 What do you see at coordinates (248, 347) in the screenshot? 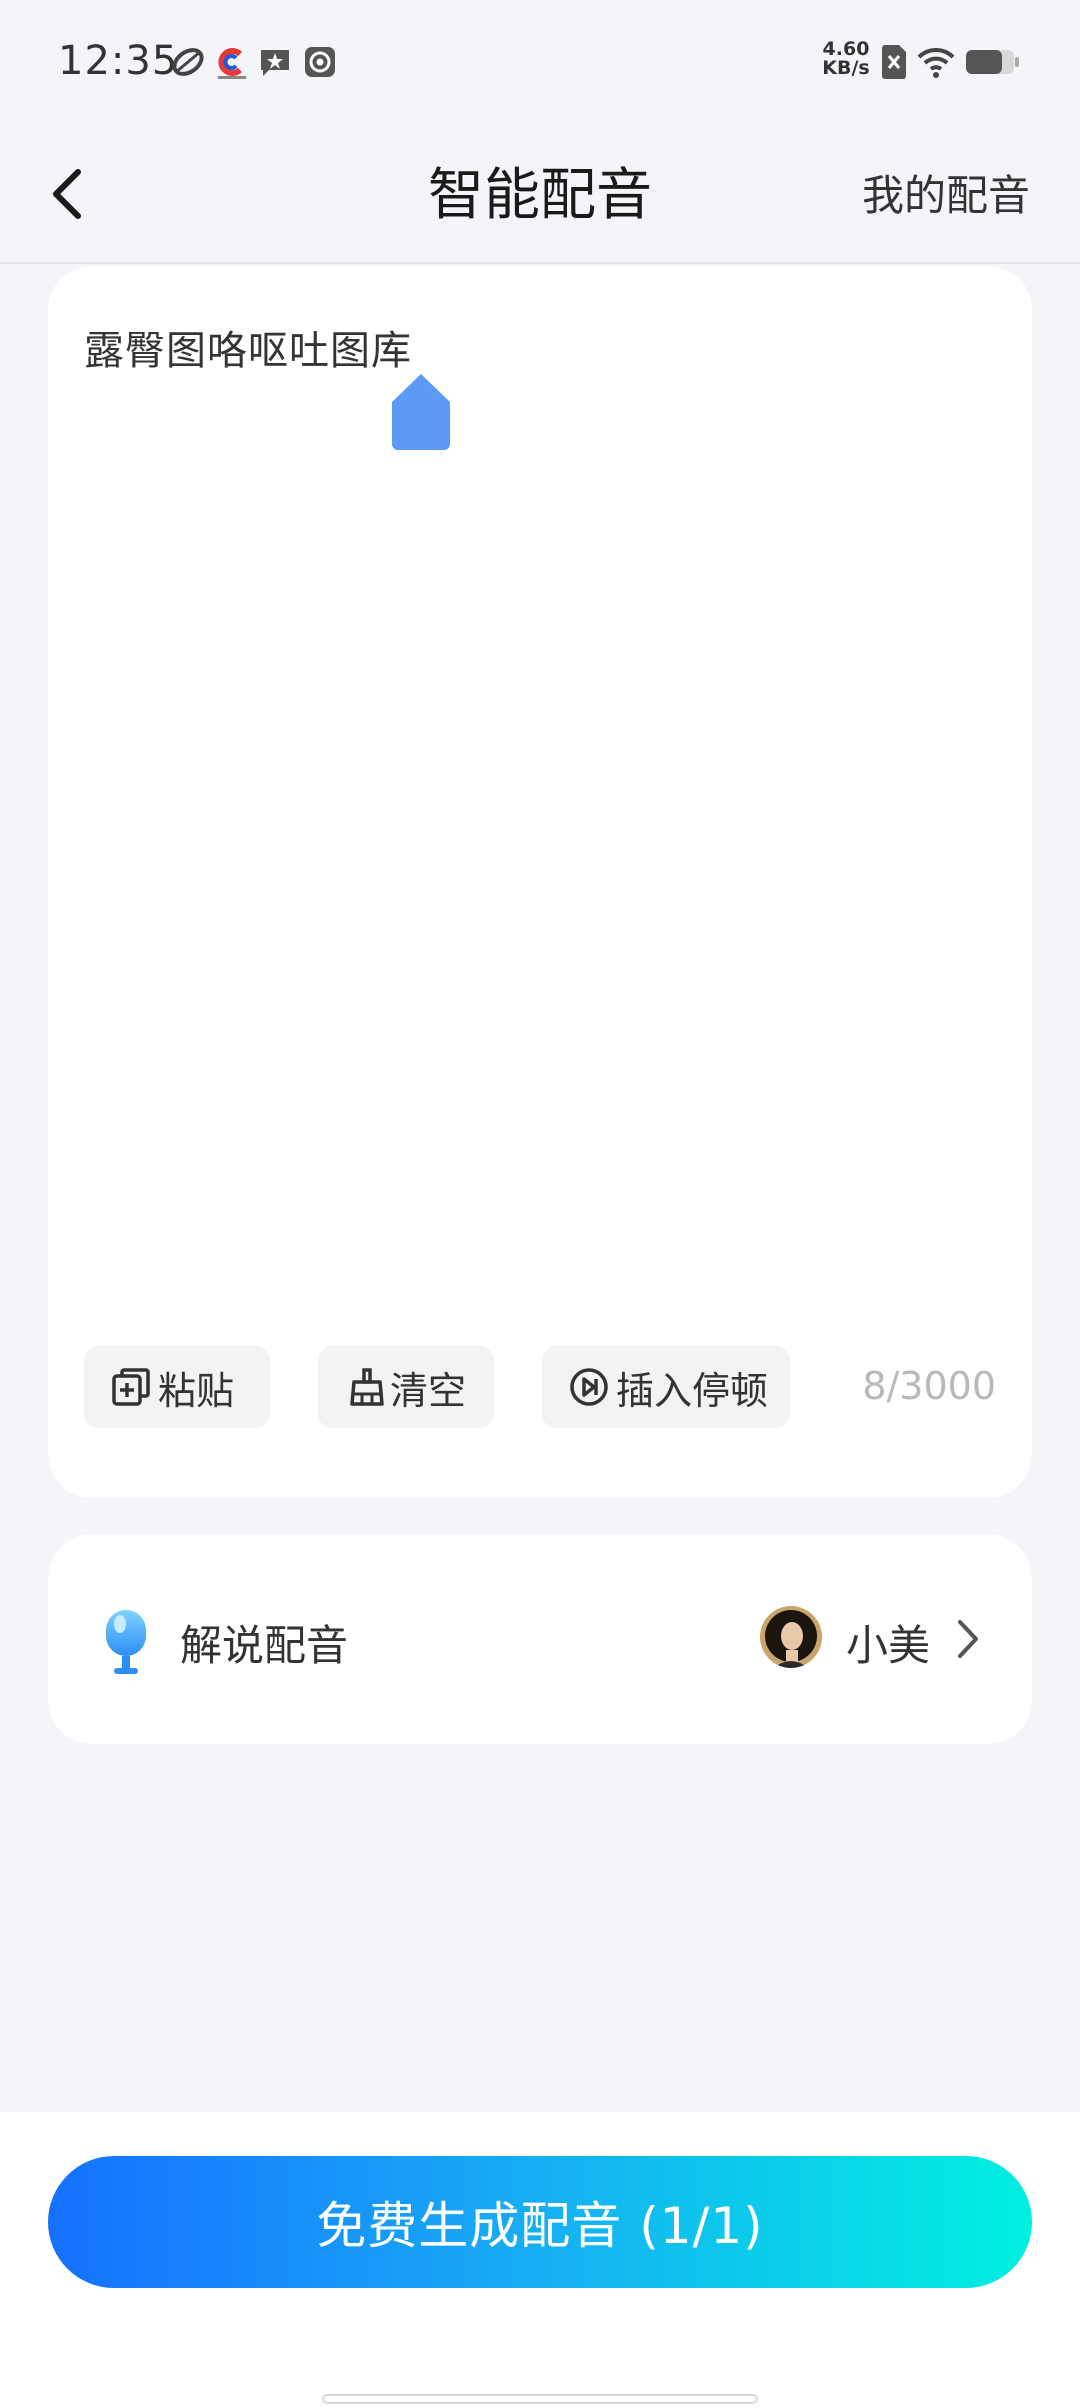
I see `dubbing-text-input: 露臀图咯呕吐图库` at bounding box center [248, 347].